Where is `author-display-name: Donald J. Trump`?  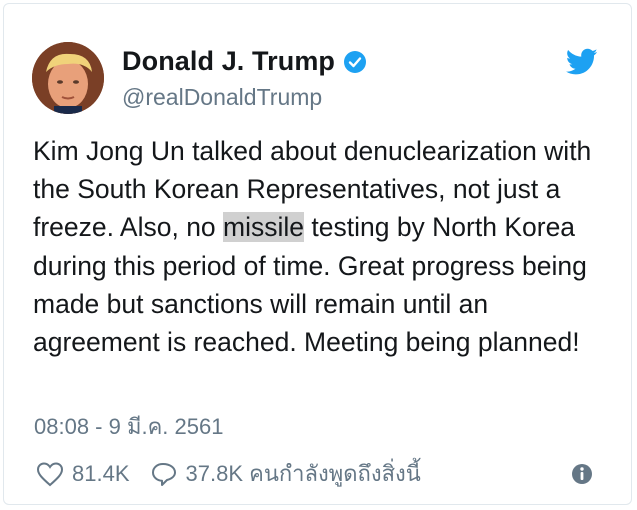 author-display-name: Donald J. Trump is located at coordinates (228, 61).